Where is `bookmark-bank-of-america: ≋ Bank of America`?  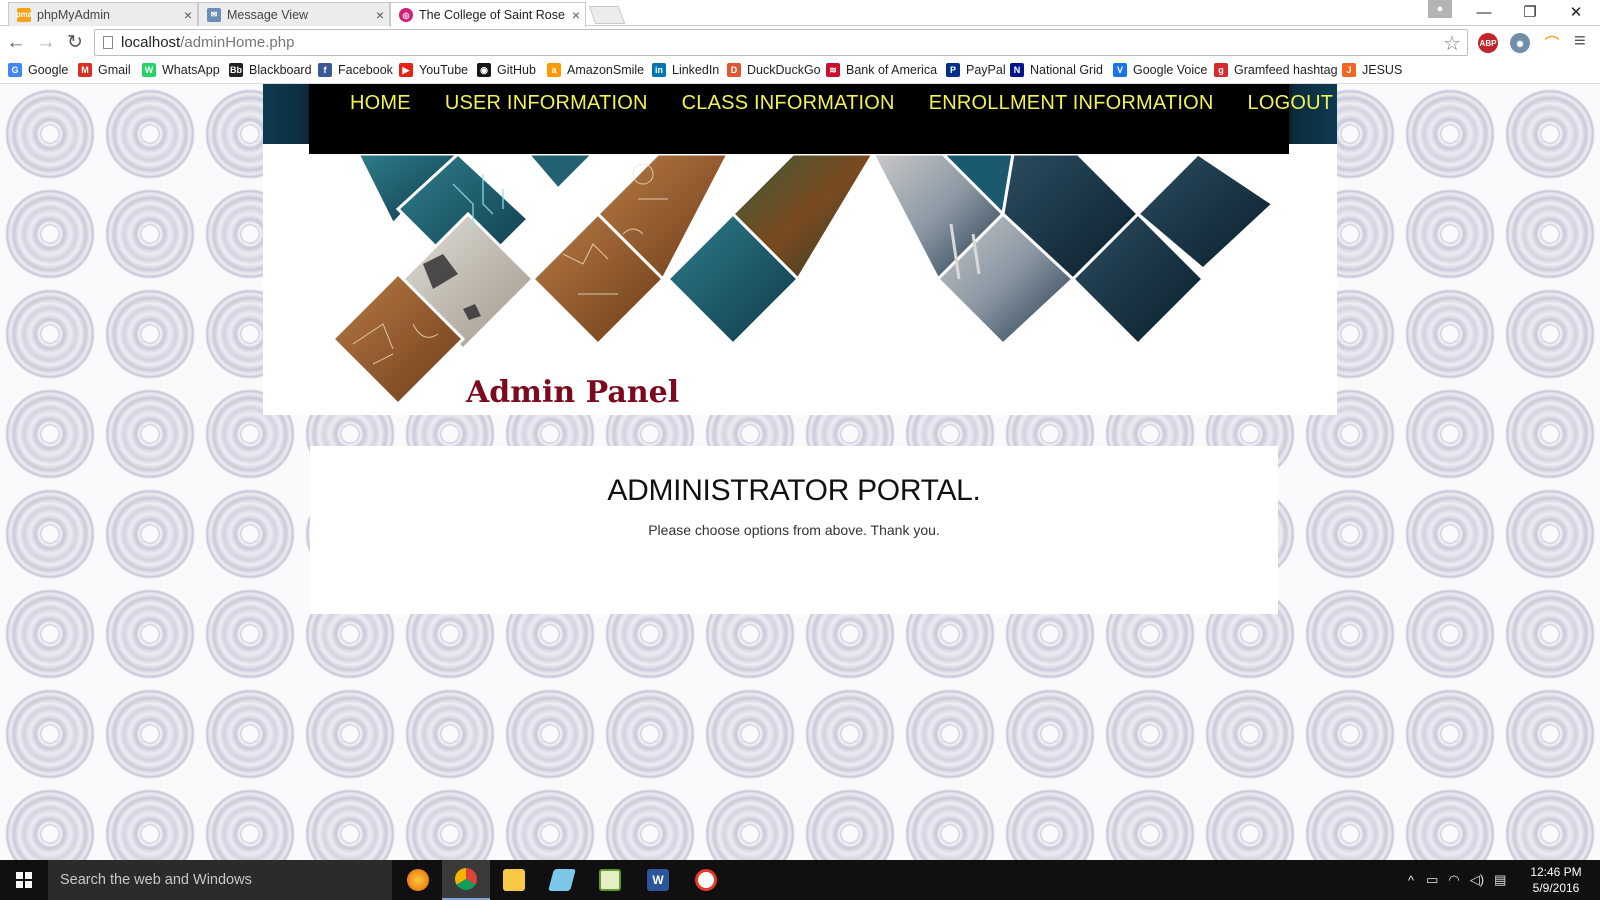 bookmark-bank-of-america: ≋ Bank of America is located at coordinates (881, 70).